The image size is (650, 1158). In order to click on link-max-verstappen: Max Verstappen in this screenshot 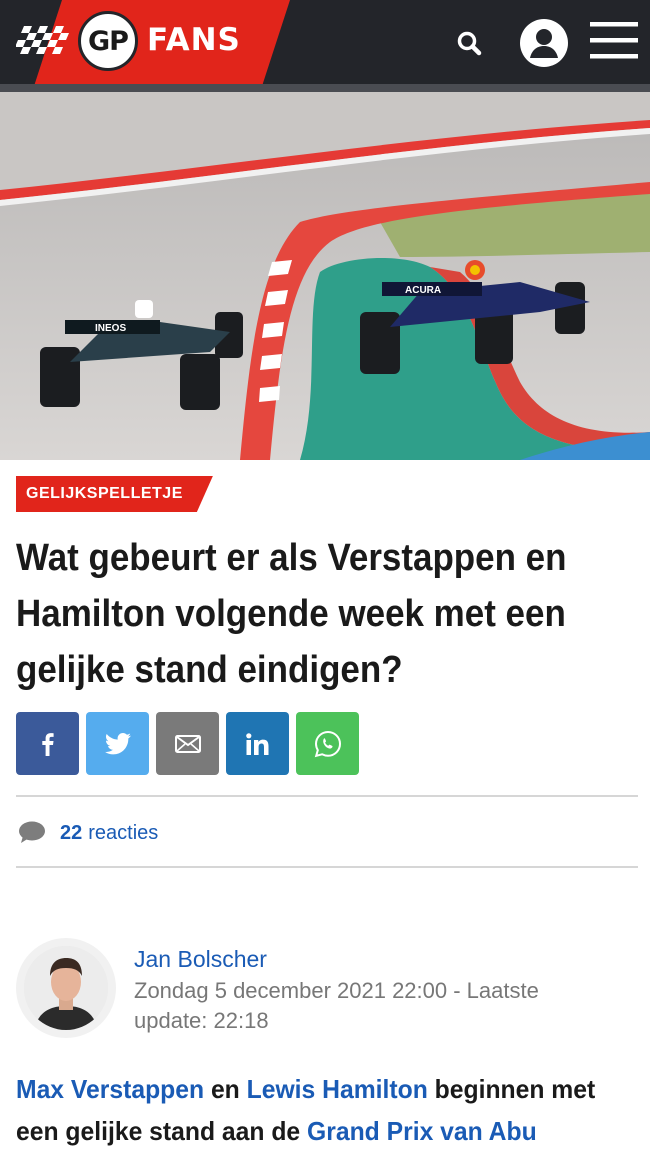, I will do `click(110, 1089)`.